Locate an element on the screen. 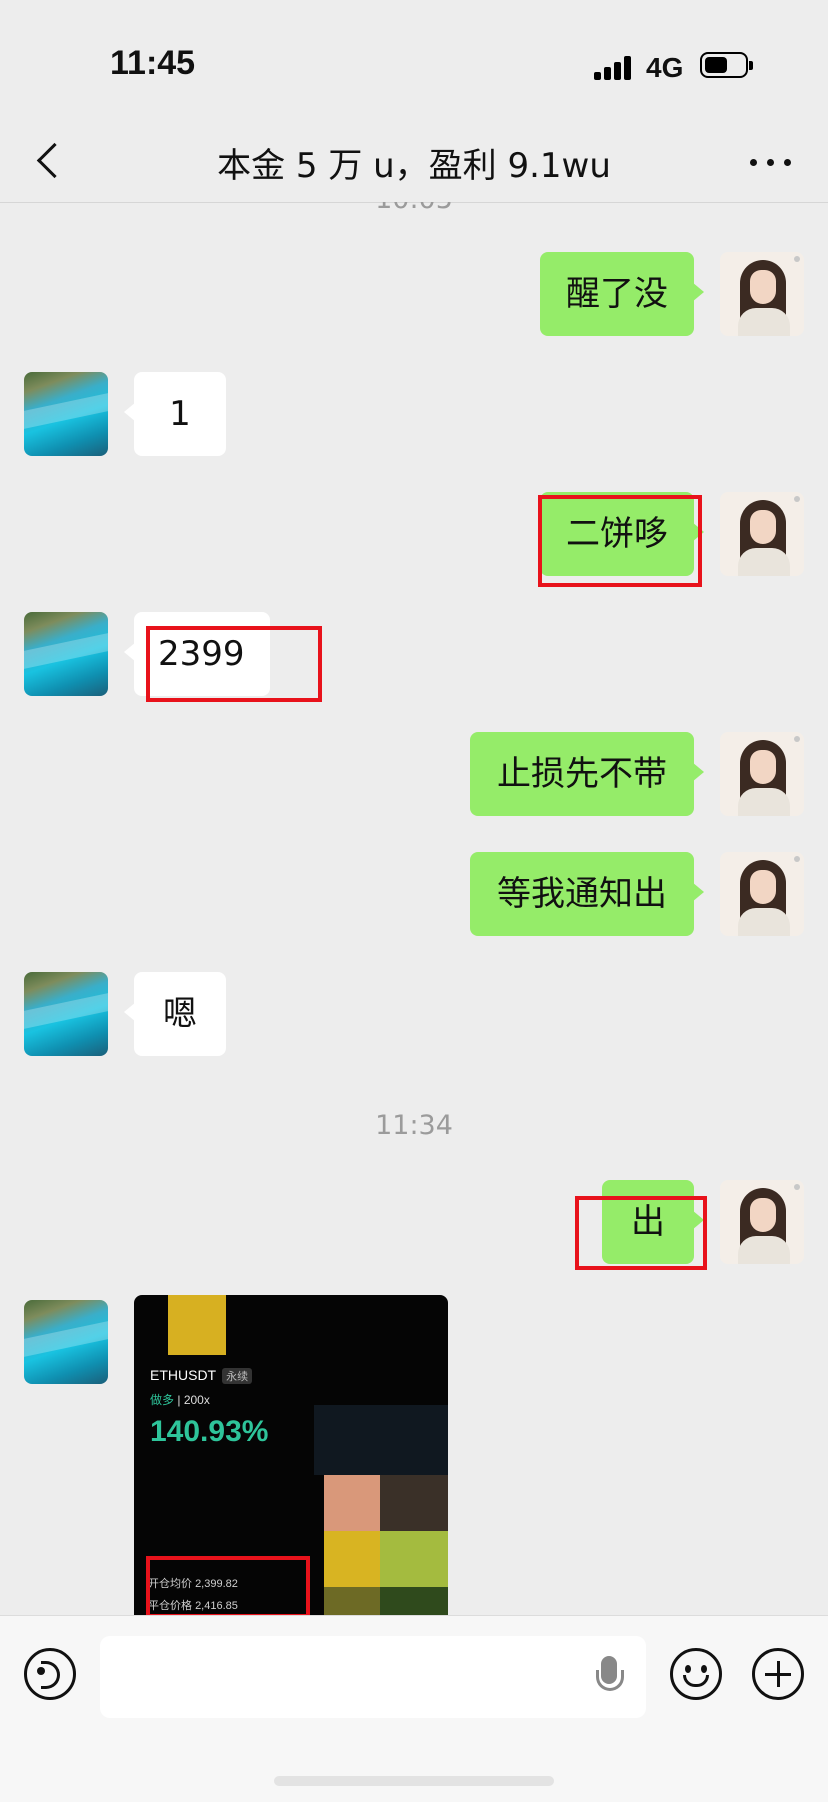  contract-tag: 永续 is located at coordinates (237, 1376).